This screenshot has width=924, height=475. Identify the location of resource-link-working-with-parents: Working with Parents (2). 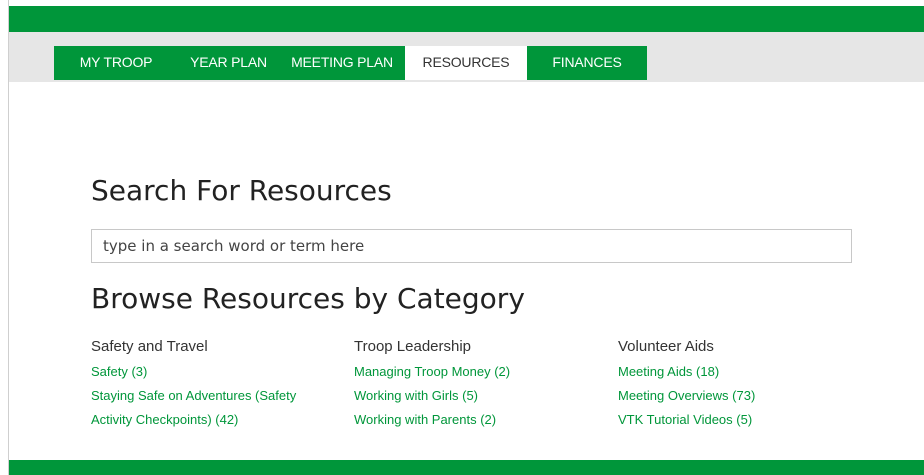
(474, 420).